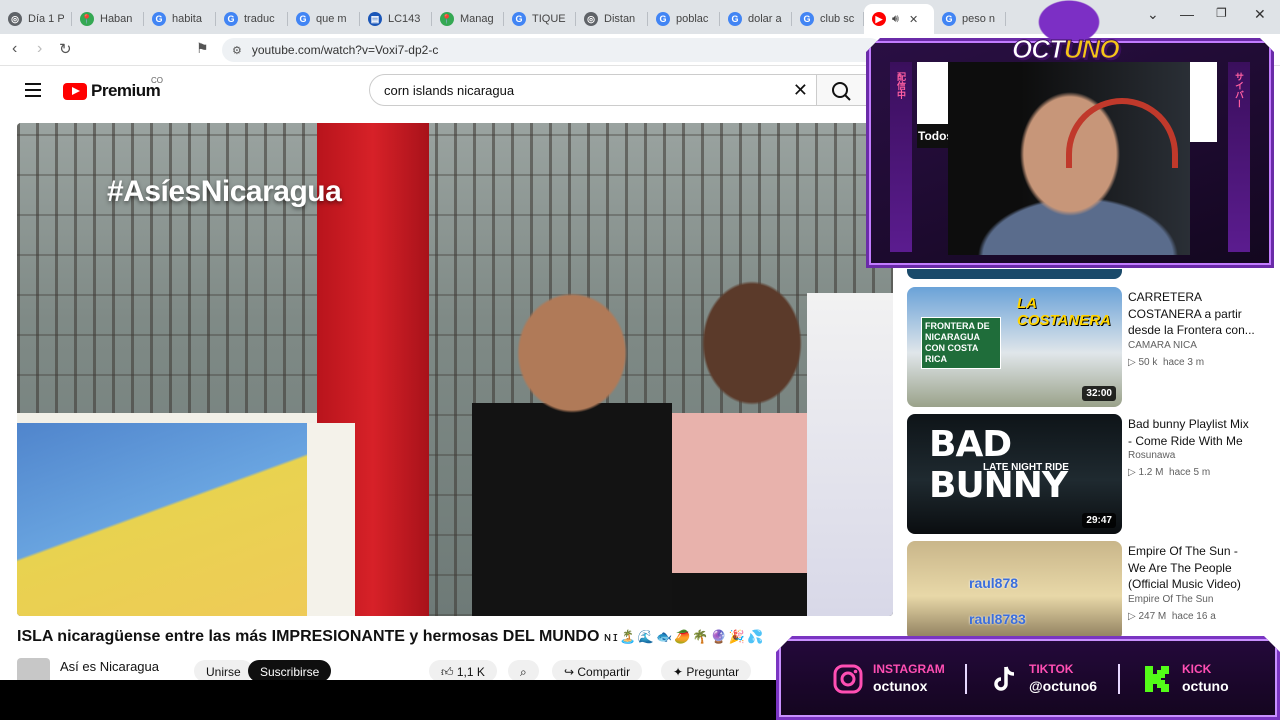 The width and height of the screenshot is (1280, 720). What do you see at coordinates (540, 19) in the screenshot?
I see `browser-tab: G TIQUE` at bounding box center [540, 19].